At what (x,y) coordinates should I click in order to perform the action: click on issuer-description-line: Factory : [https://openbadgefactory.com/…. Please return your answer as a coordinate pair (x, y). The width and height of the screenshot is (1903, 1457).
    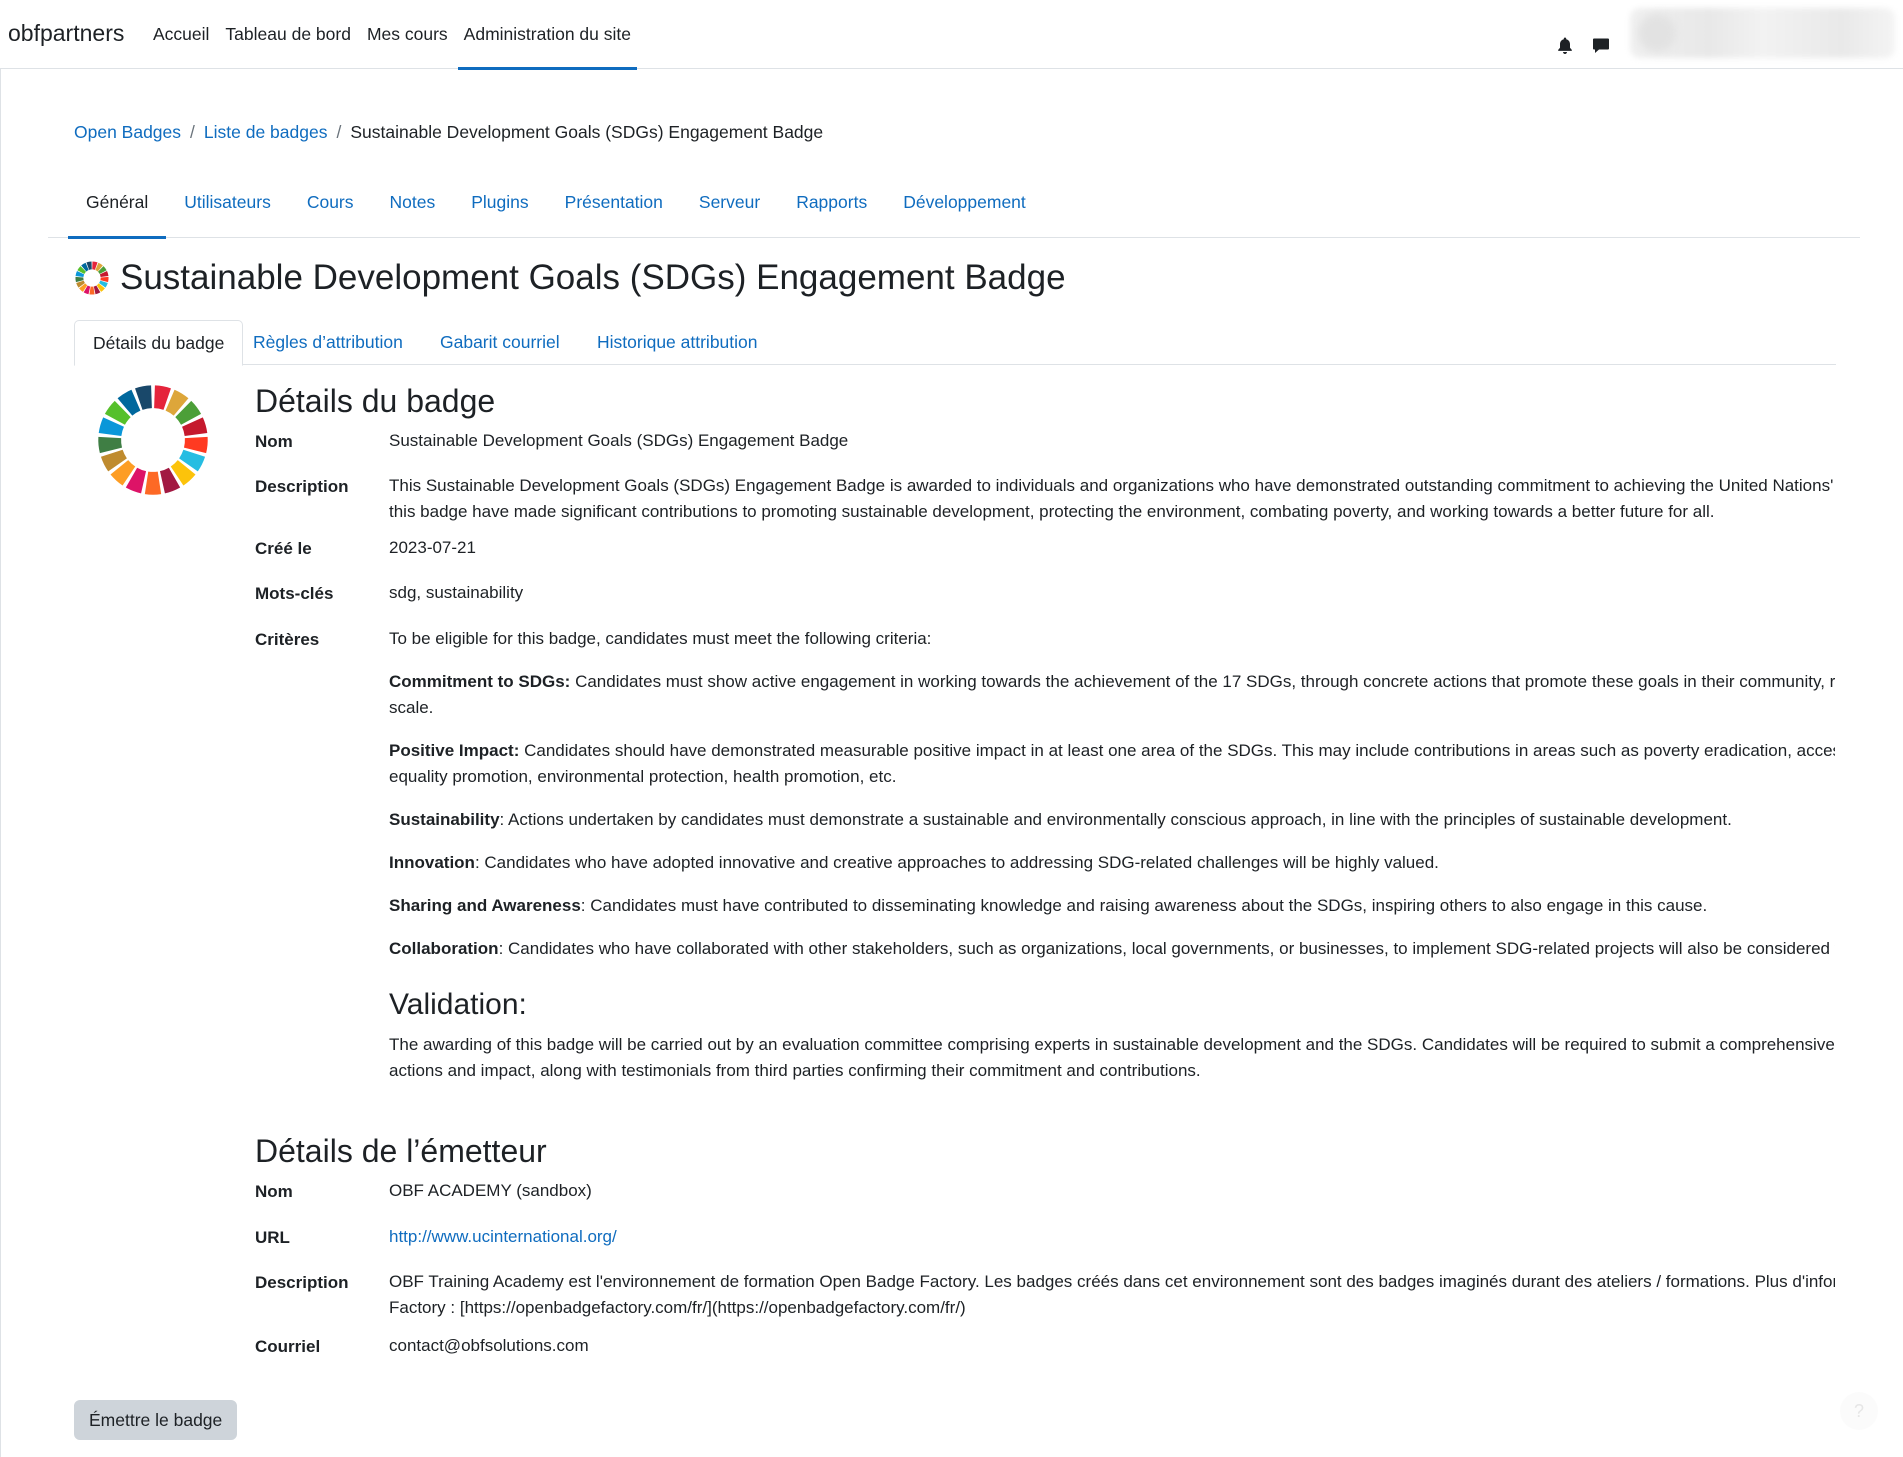
    Looking at the image, I should click on (677, 1307).